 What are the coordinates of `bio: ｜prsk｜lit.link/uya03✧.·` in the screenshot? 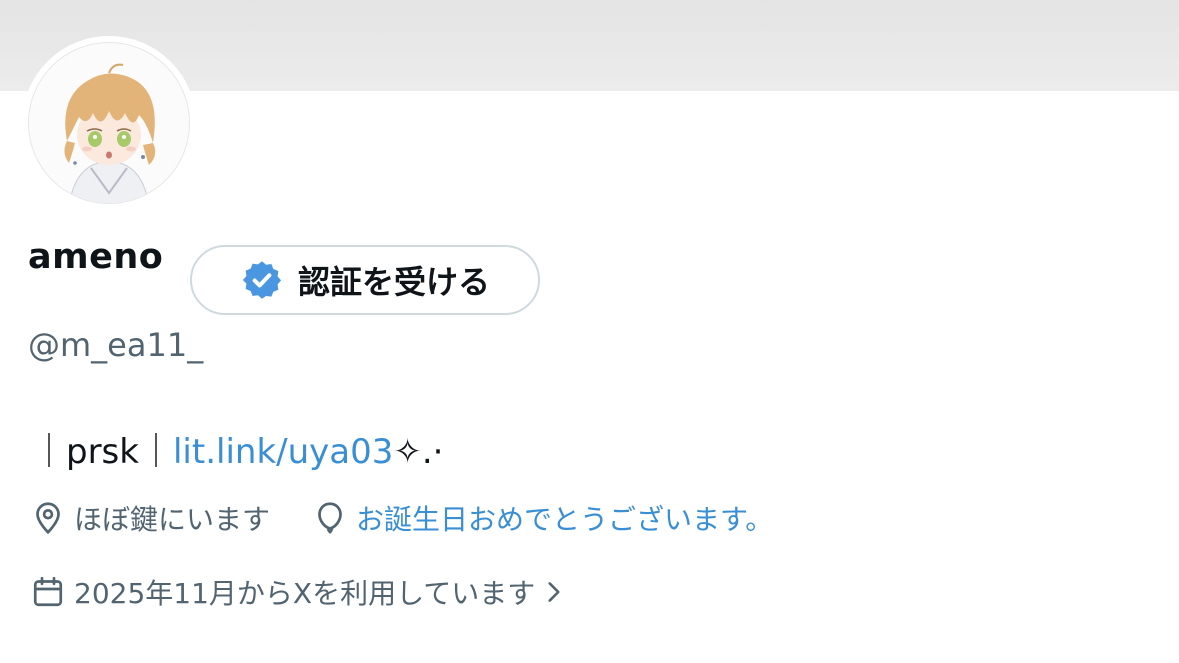 It's located at (237, 448).